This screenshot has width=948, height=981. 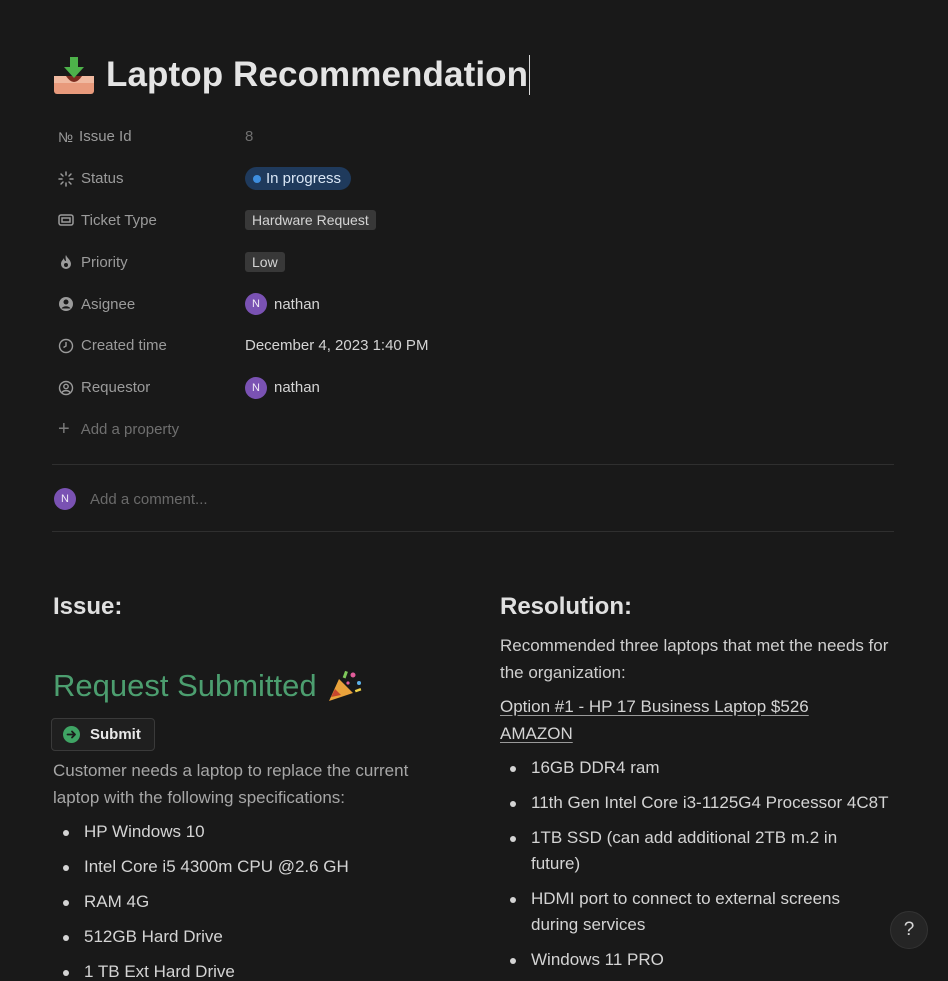 What do you see at coordinates (103, 734) in the screenshot?
I see `submit-button: Submit` at bounding box center [103, 734].